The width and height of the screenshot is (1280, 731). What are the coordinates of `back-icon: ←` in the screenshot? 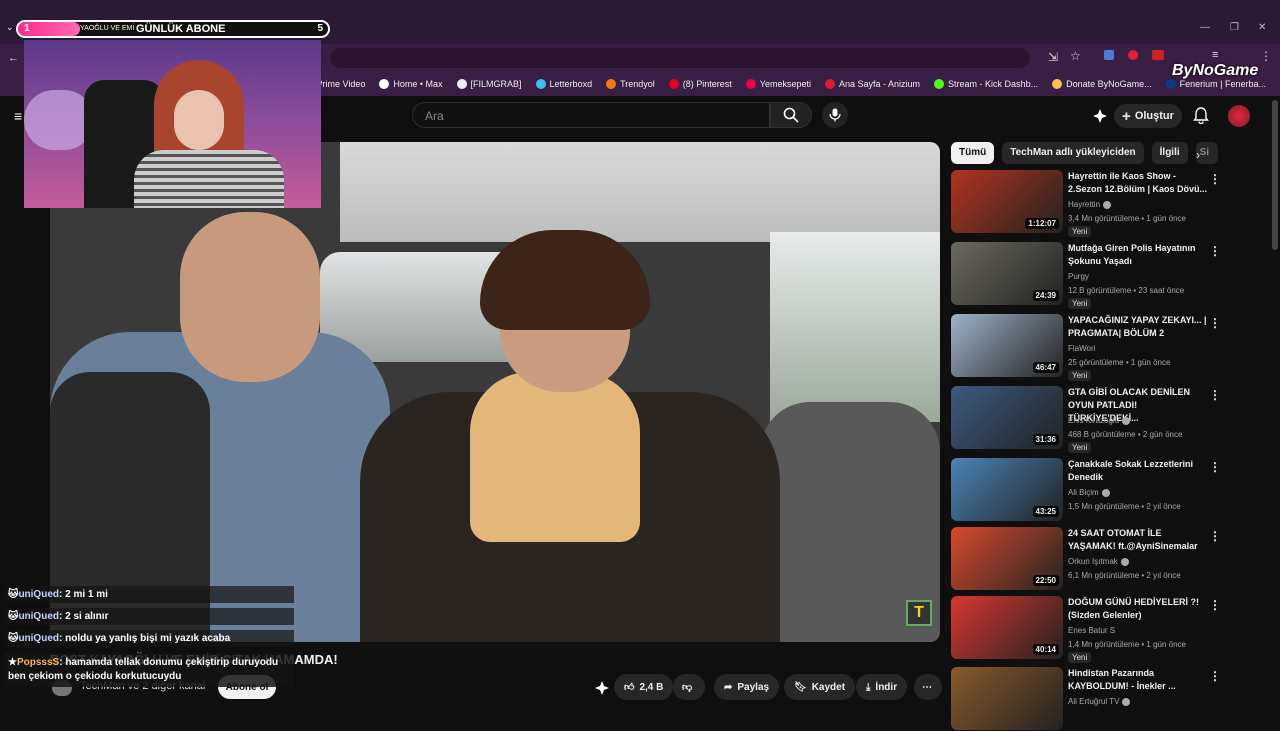 It's located at (13, 58).